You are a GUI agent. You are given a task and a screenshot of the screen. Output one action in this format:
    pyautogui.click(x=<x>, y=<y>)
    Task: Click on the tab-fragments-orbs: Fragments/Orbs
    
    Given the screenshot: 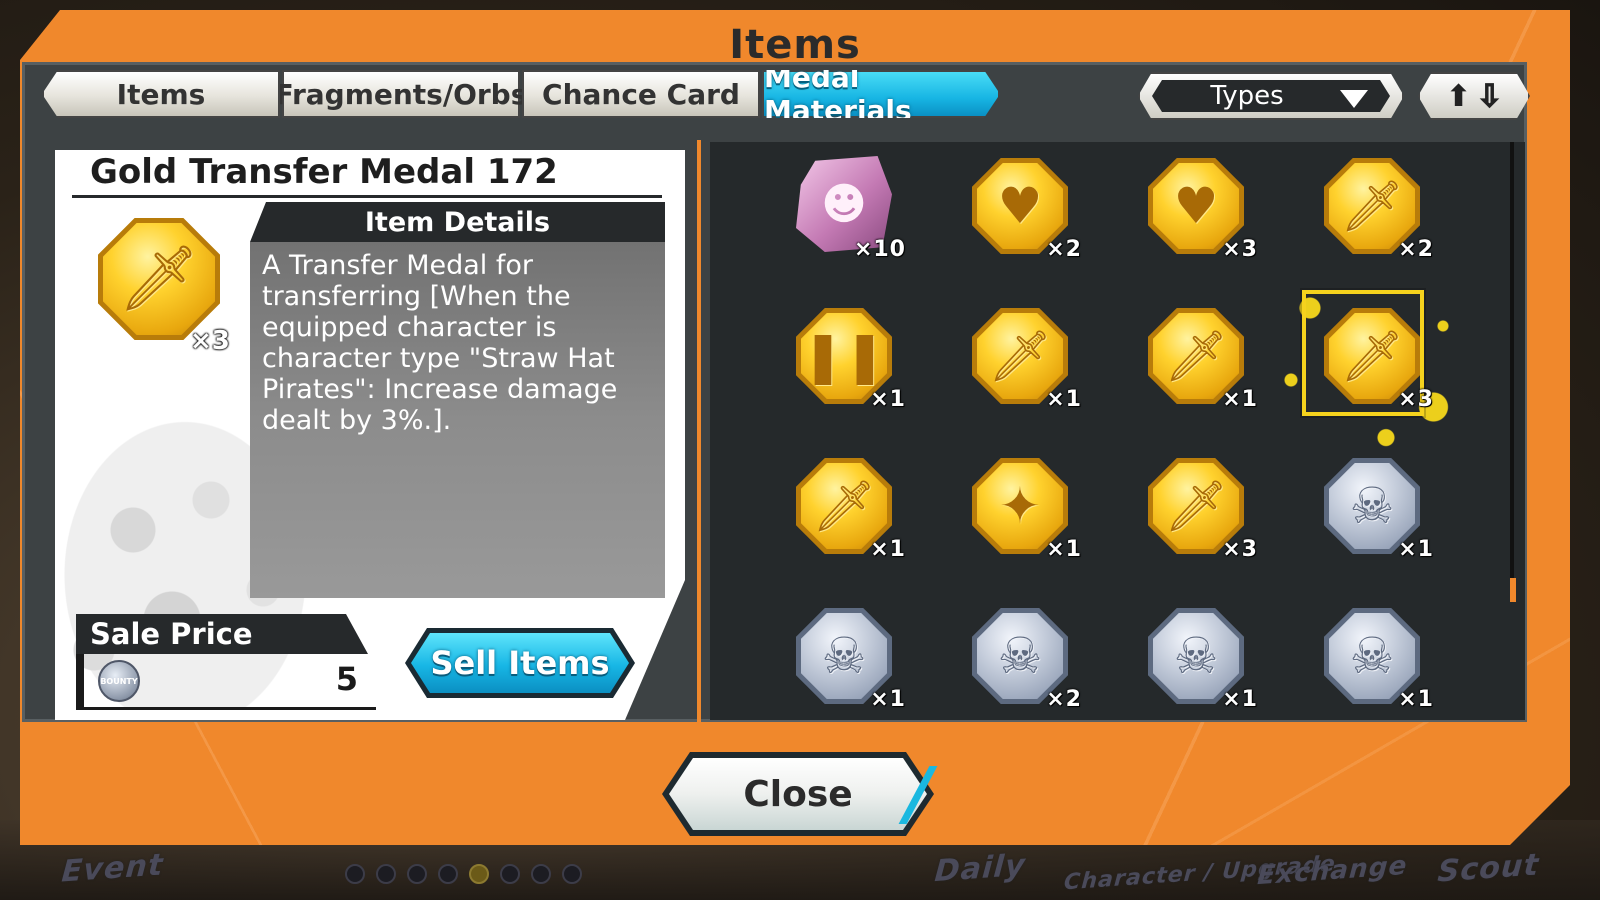 What is the action you would take?
    pyautogui.click(x=401, y=94)
    